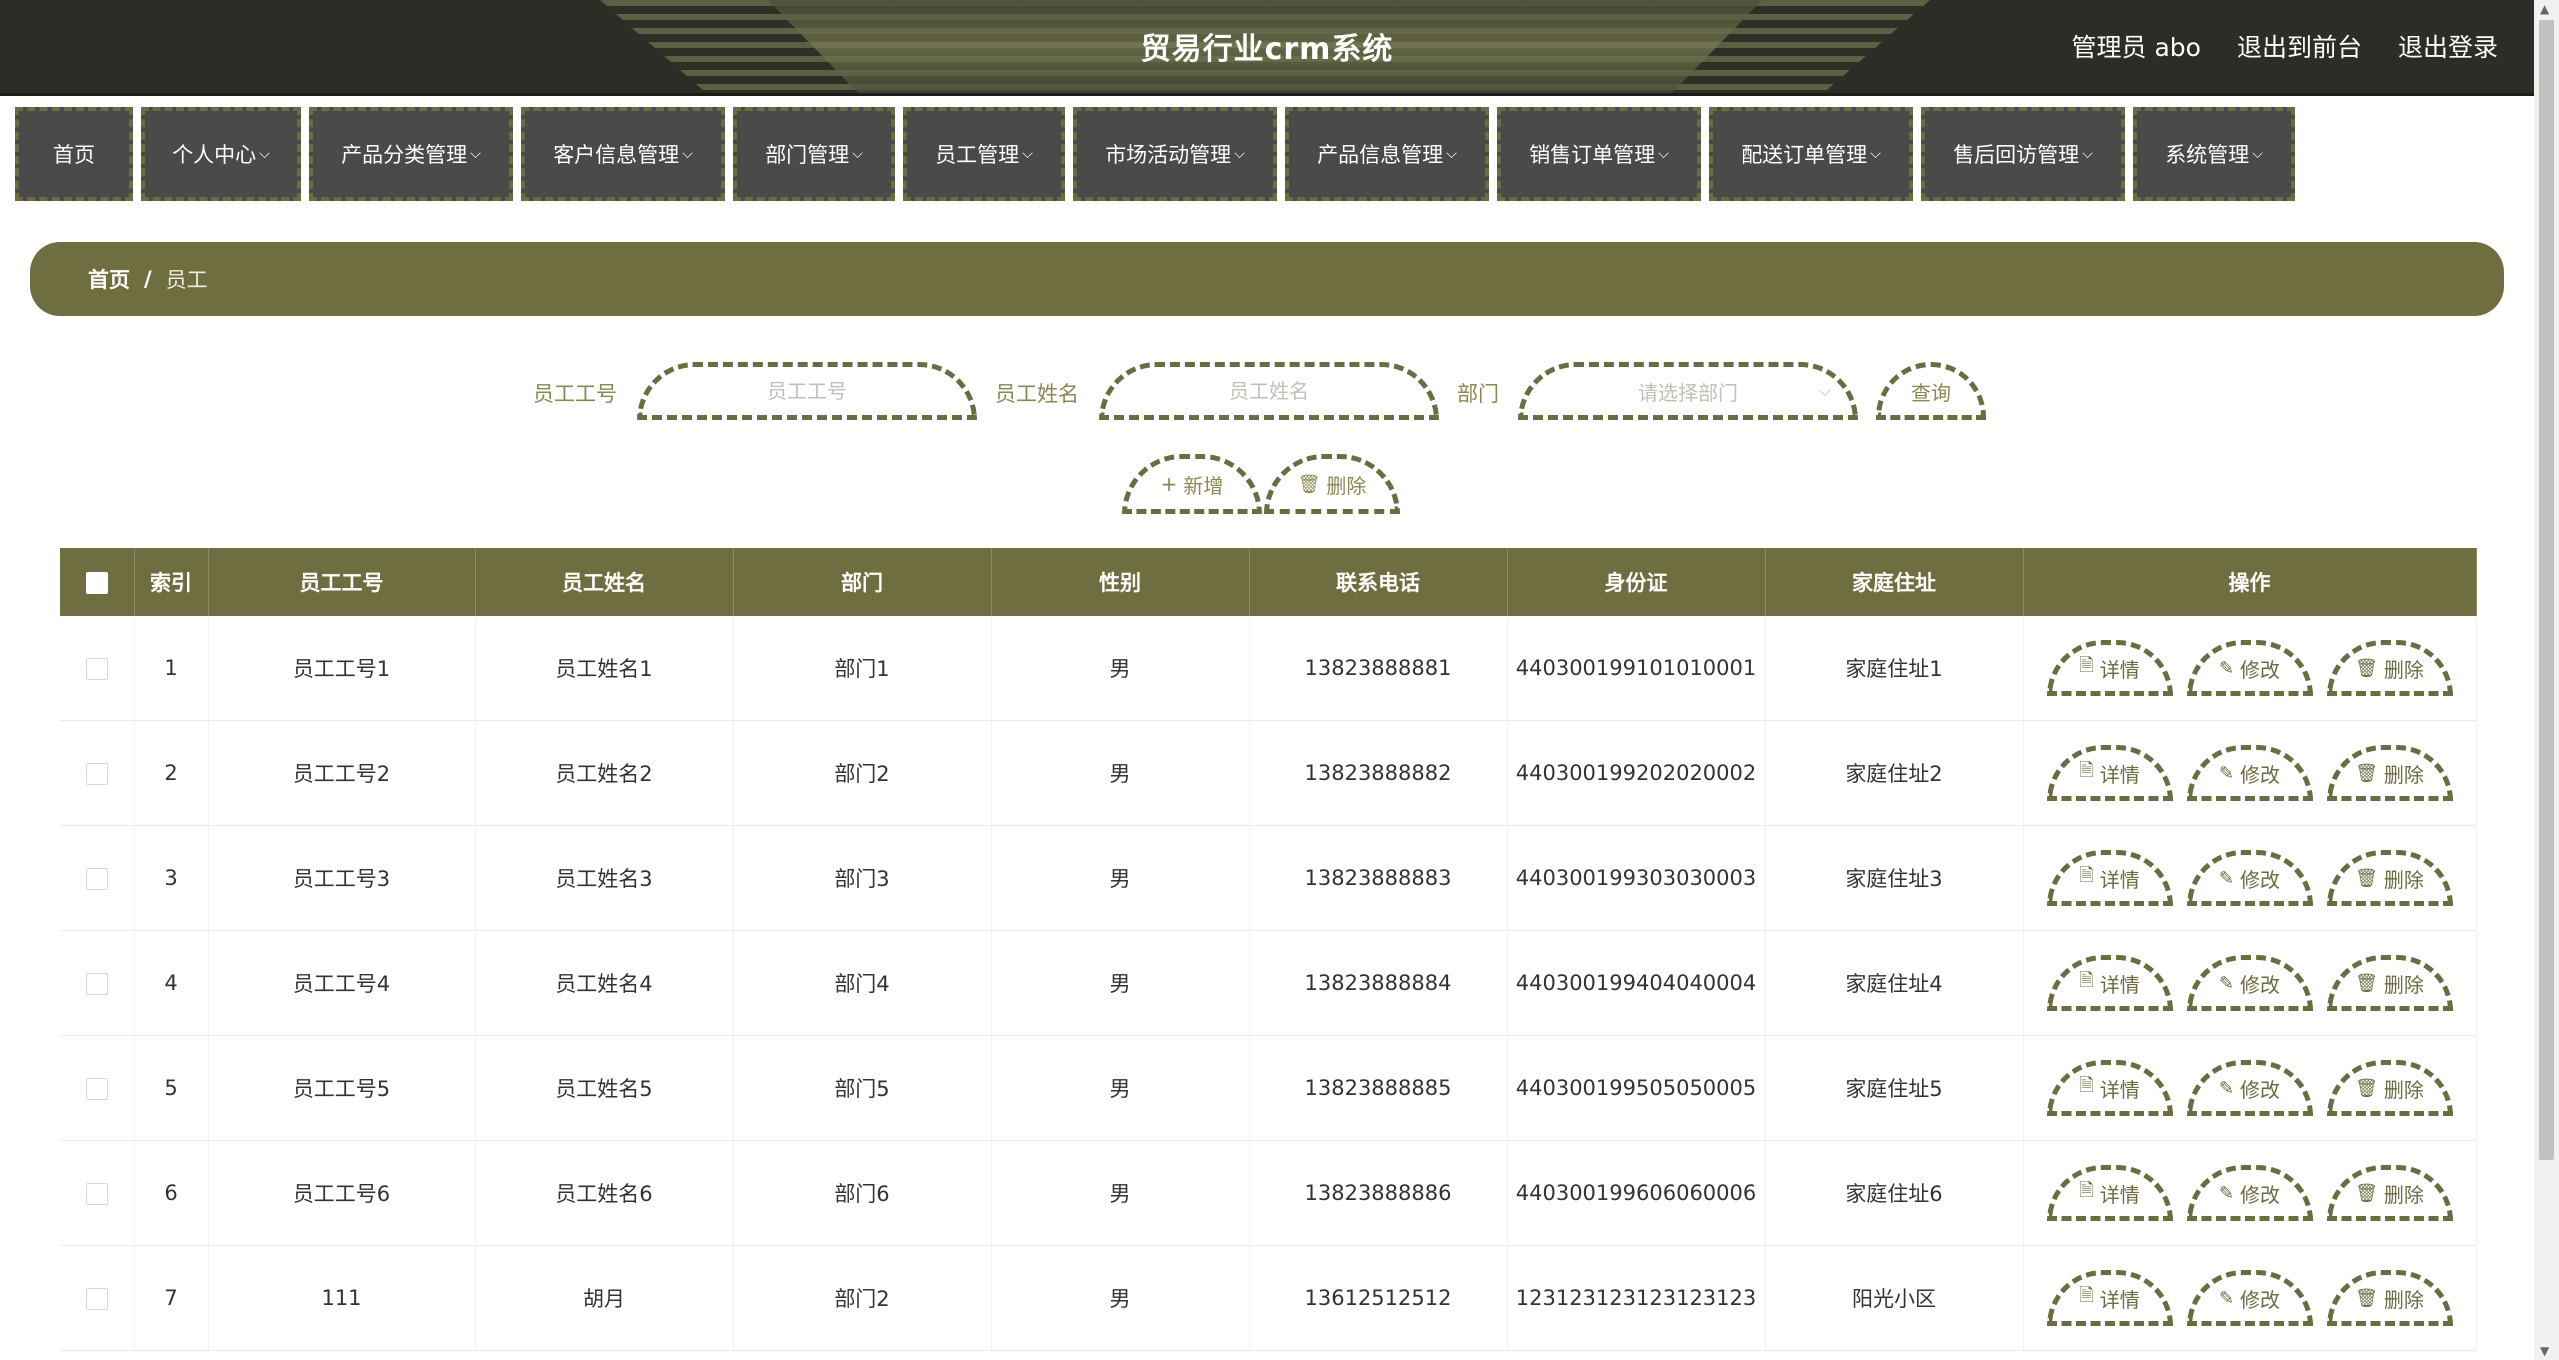 The height and width of the screenshot is (1360, 2559). I want to click on nav-item-10: 售后回访管理 ⌵, so click(2023, 154).